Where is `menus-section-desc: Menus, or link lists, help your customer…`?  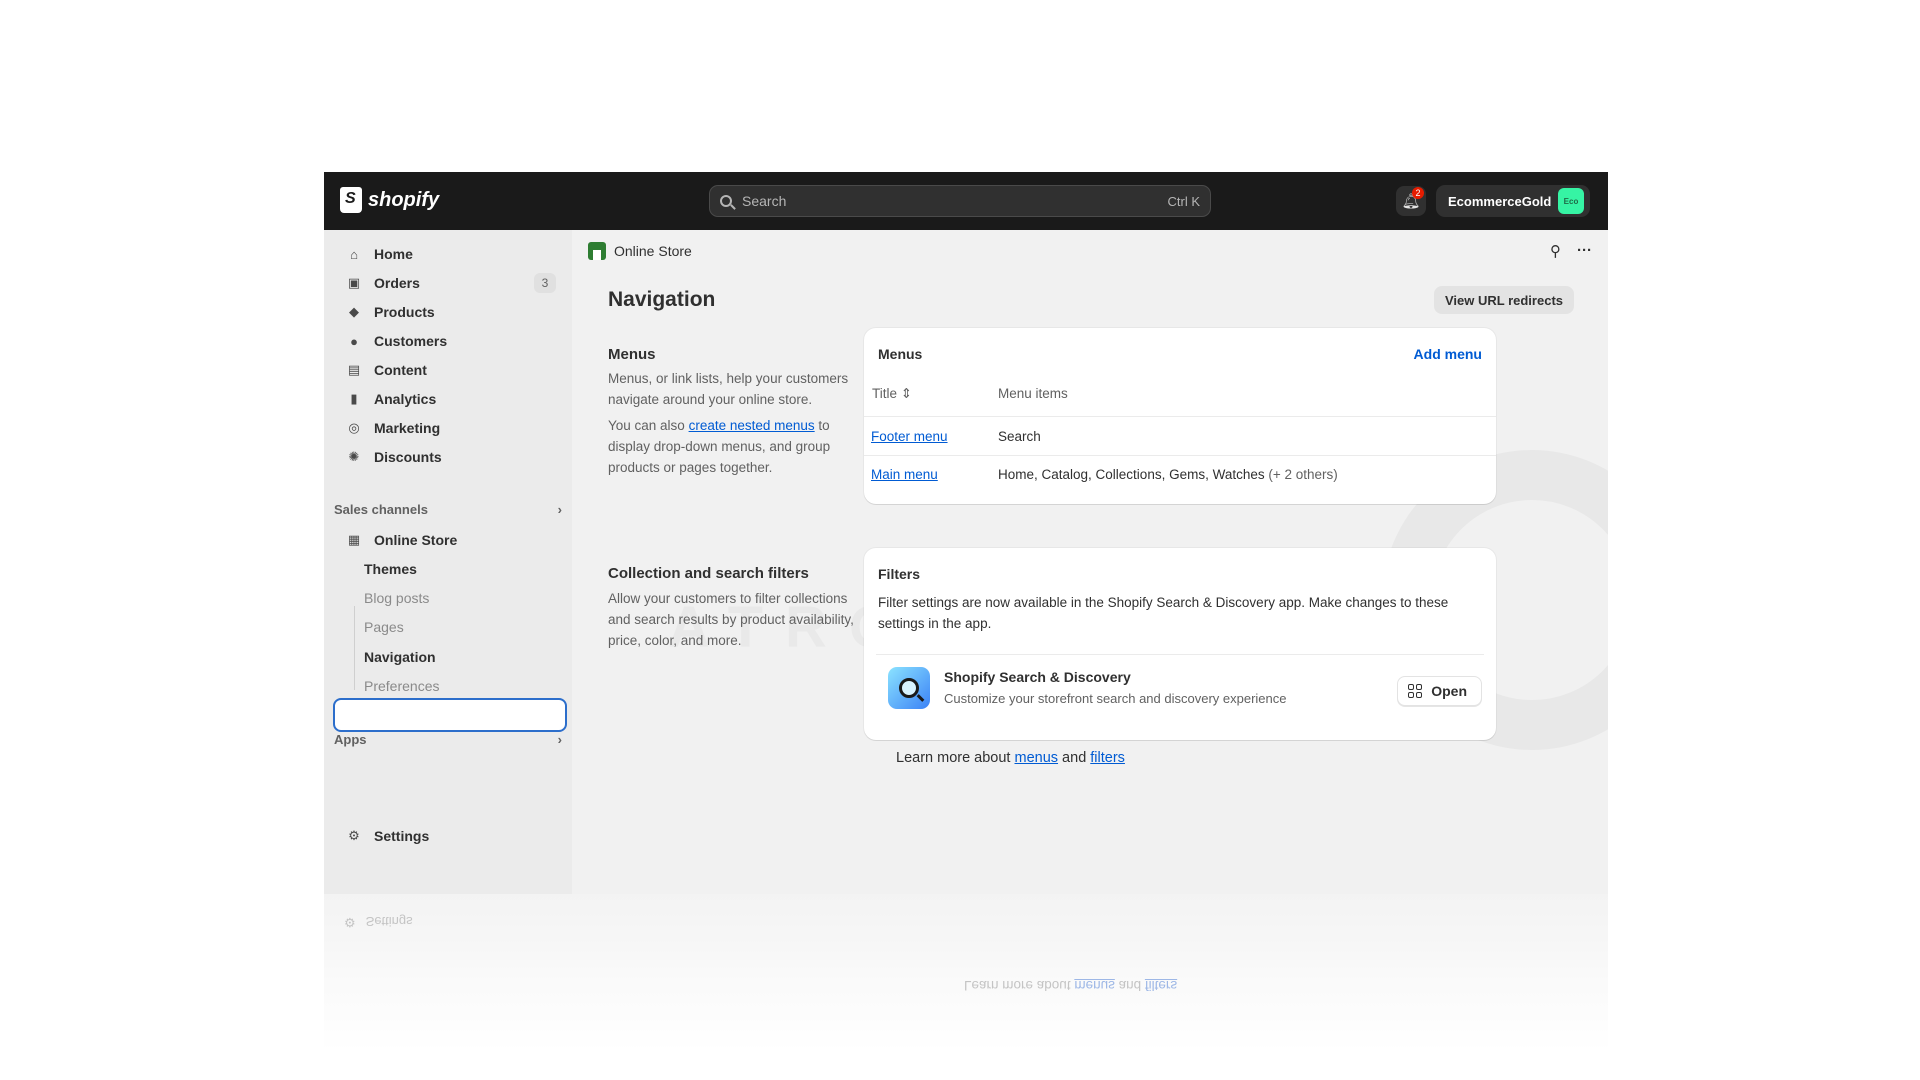 menus-section-desc: Menus, or link lists, help your customer… is located at coordinates (728, 389).